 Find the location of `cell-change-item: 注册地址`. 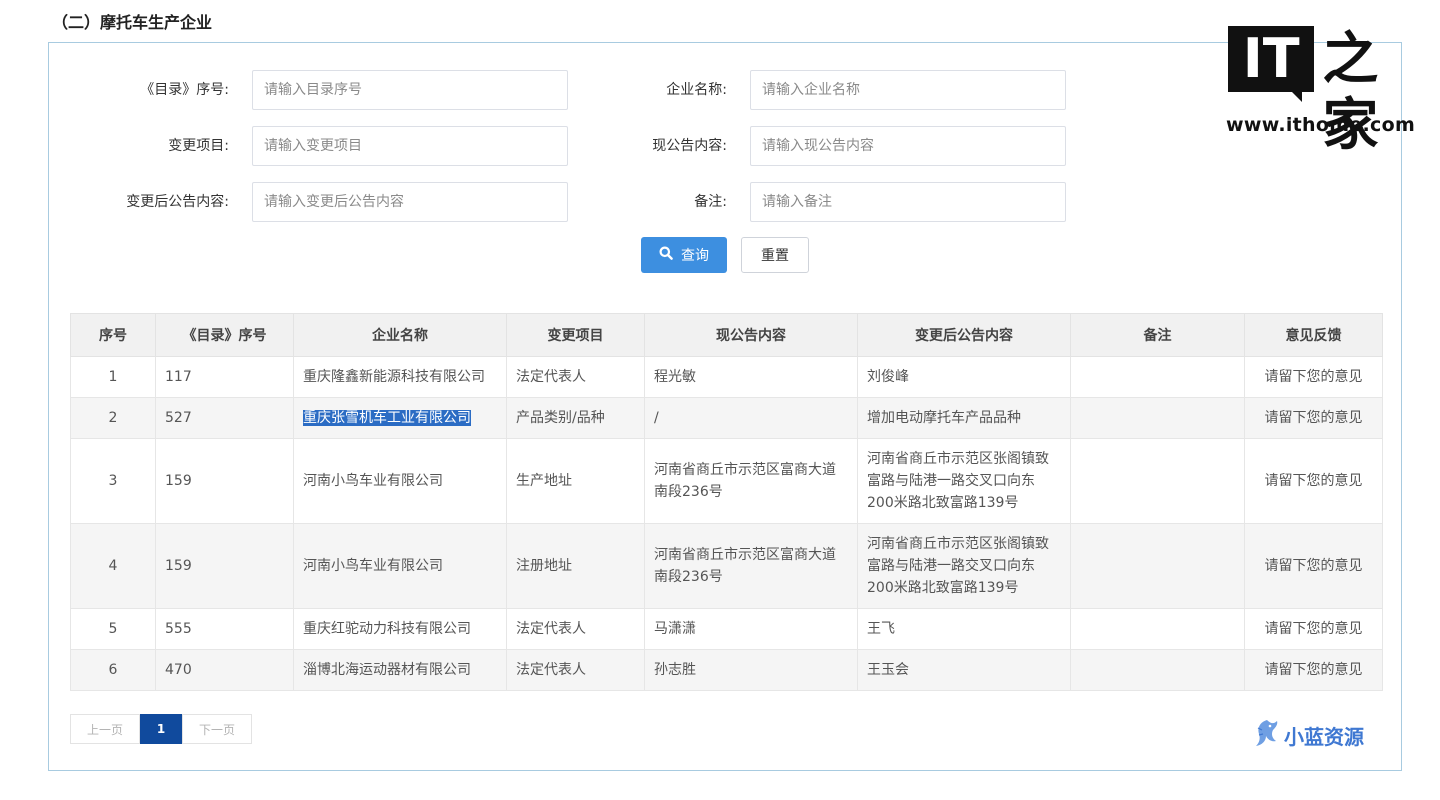

cell-change-item: 注册地址 is located at coordinates (575, 566).